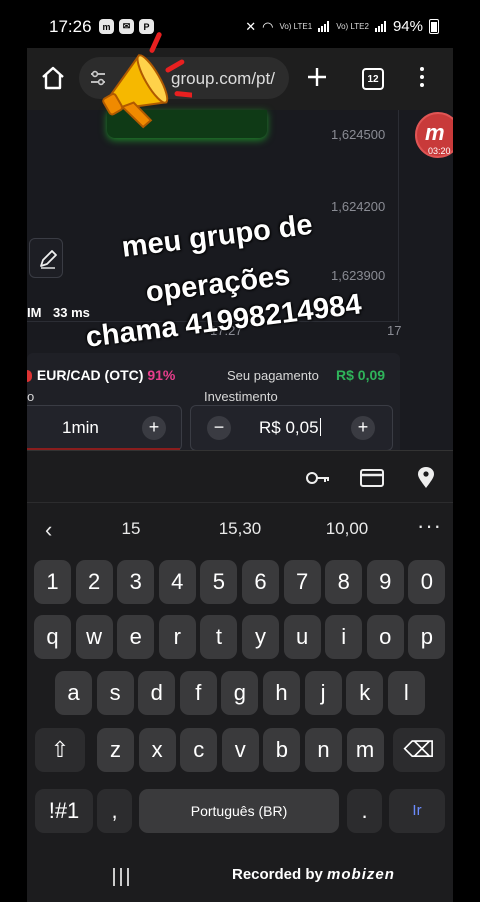 This screenshot has width=480, height=902. What do you see at coordinates (131, 529) in the screenshot?
I see `suggestion-1: 15` at bounding box center [131, 529].